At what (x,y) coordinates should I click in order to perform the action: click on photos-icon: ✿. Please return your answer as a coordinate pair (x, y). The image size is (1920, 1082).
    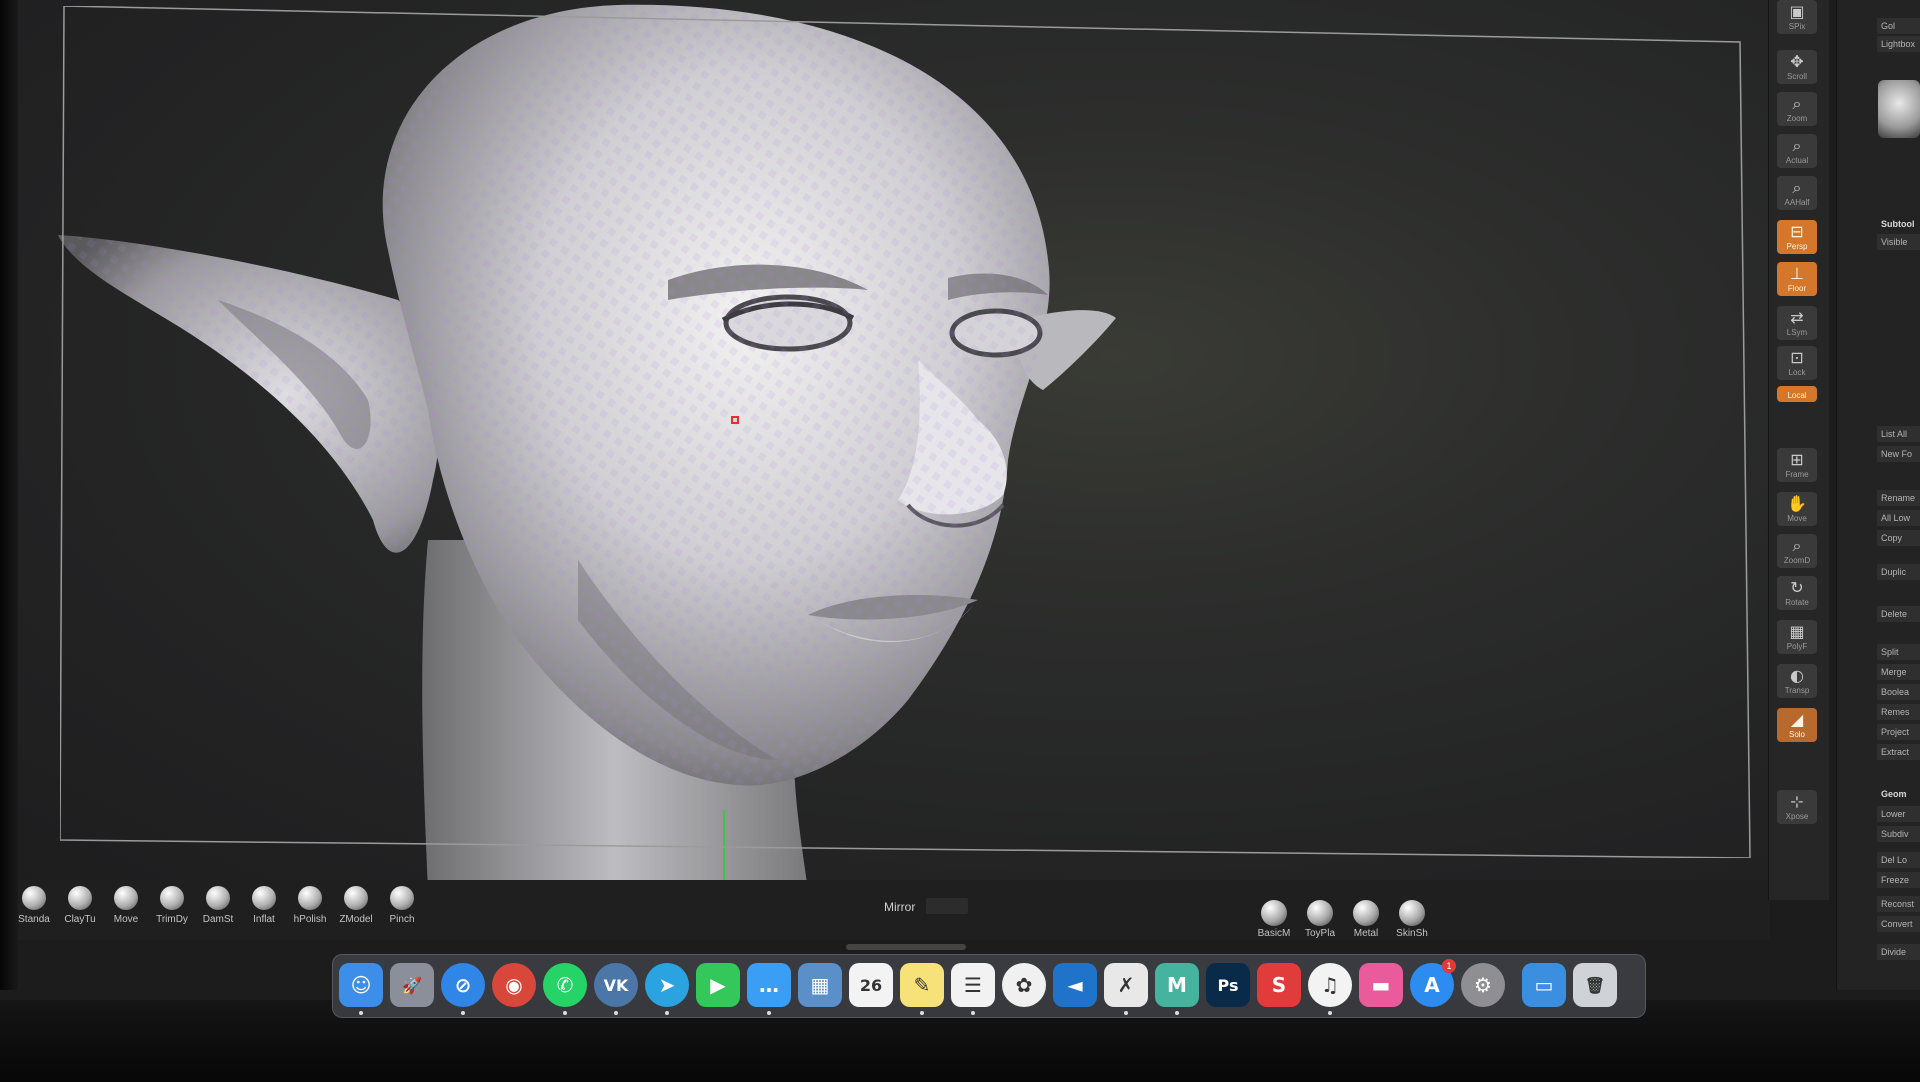
    Looking at the image, I should click on (1024, 985).